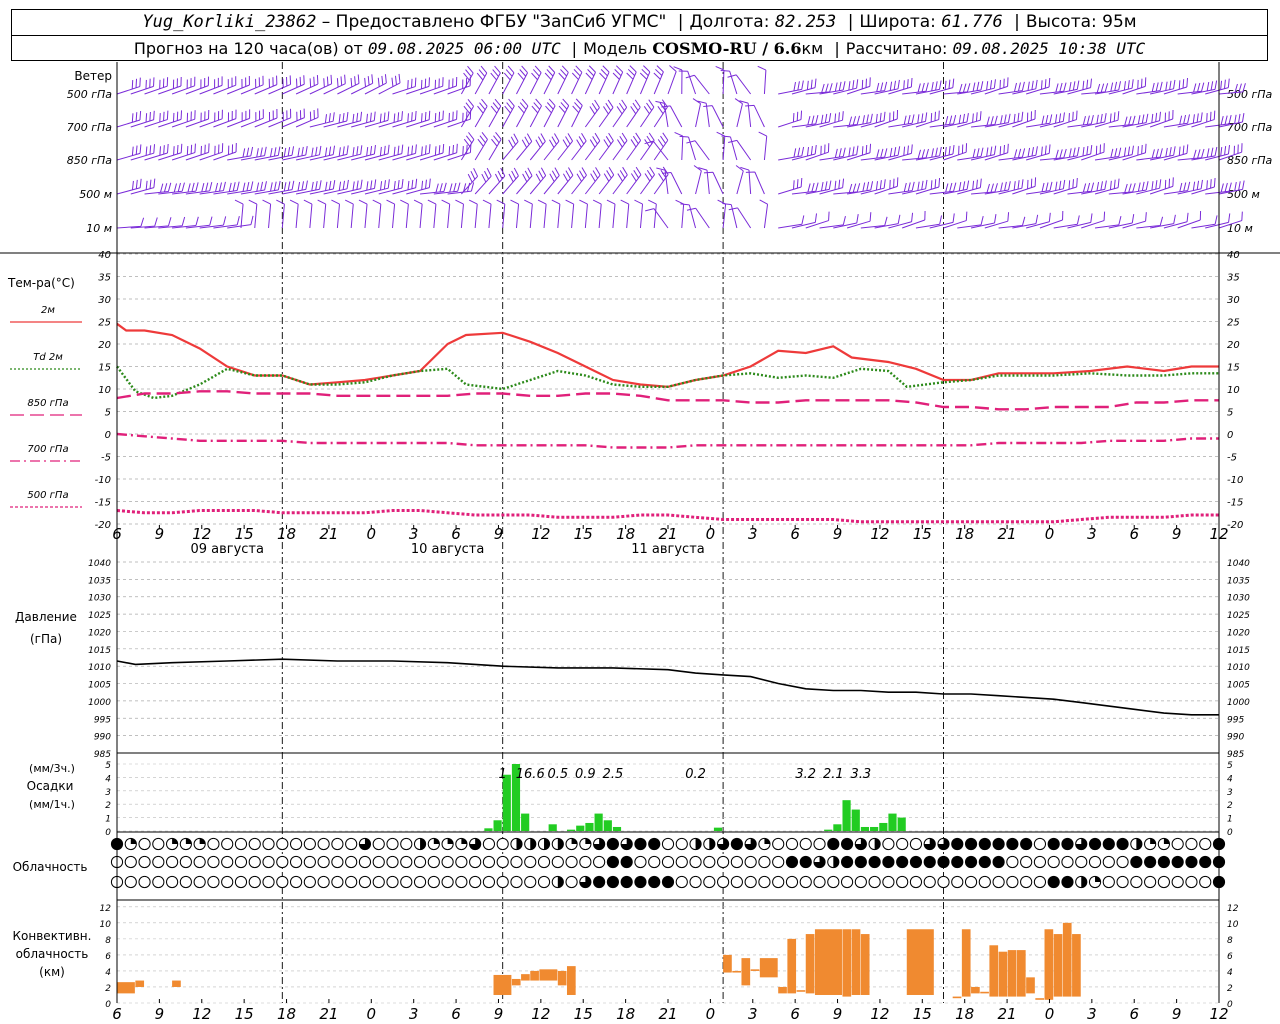 Image resolution: width=1280 pixels, height=1024 pixels. Describe the element at coordinates (1235, 525) in the screenshot. I see `temp-tick-right: -20` at that location.